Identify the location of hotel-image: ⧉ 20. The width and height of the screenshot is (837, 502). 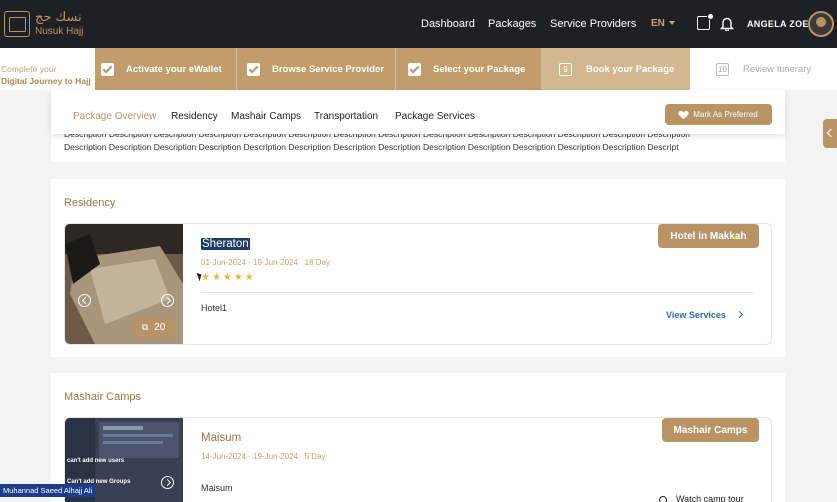
(124, 284).